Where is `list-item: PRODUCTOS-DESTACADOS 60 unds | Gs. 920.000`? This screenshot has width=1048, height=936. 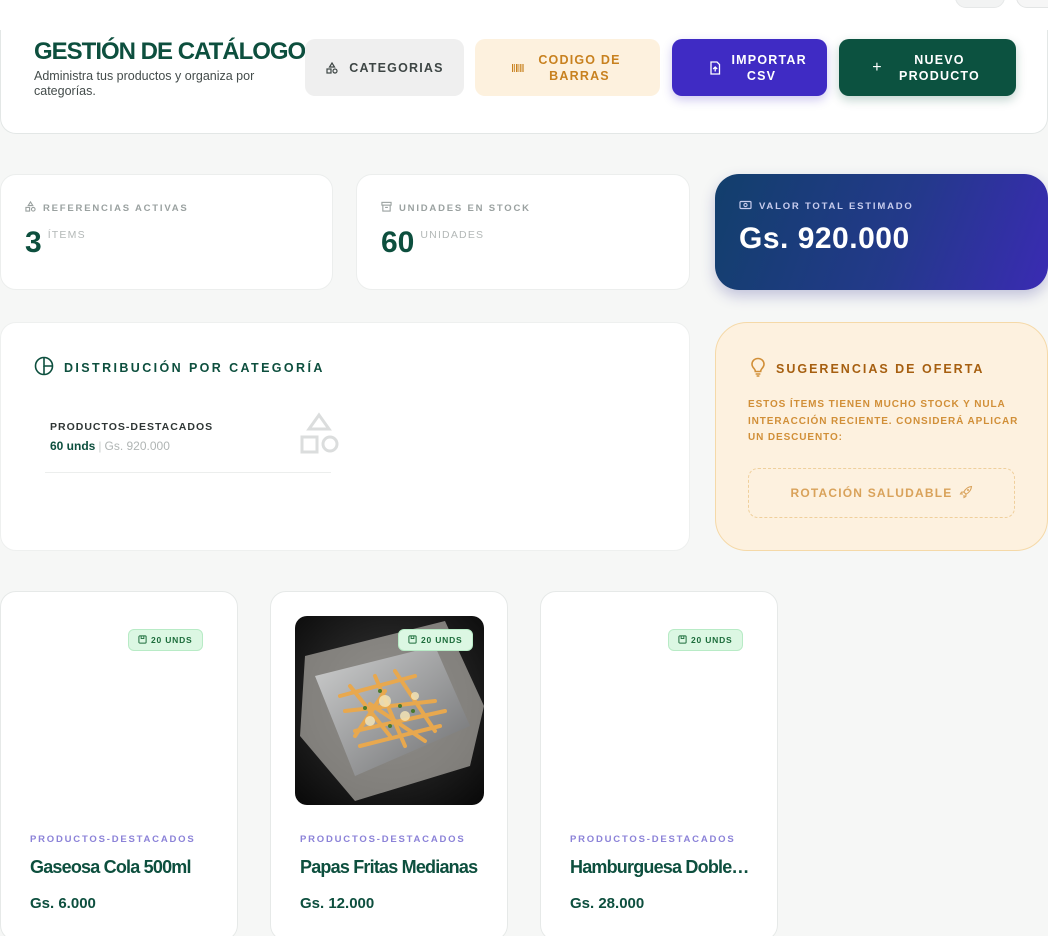 list-item: PRODUCTOS-DESTACADOS 60 unds | Gs. 920.000 is located at coordinates (192, 441).